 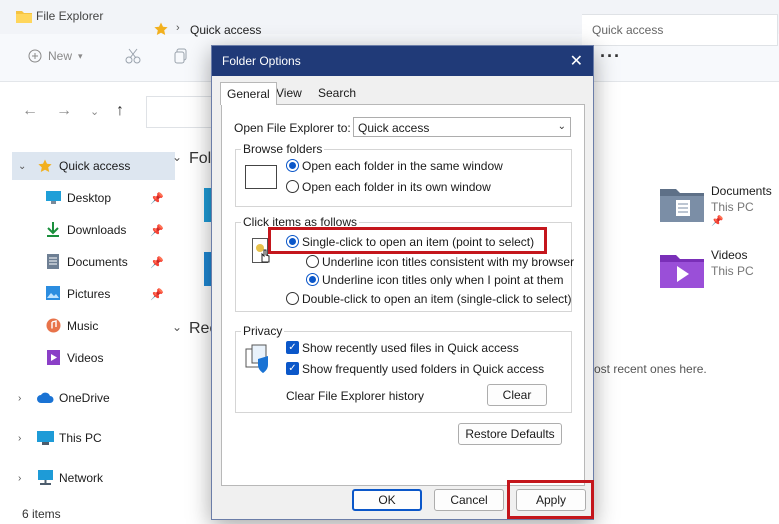 I want to click on group-caption: Browse folders, so click(x=283, y=149).